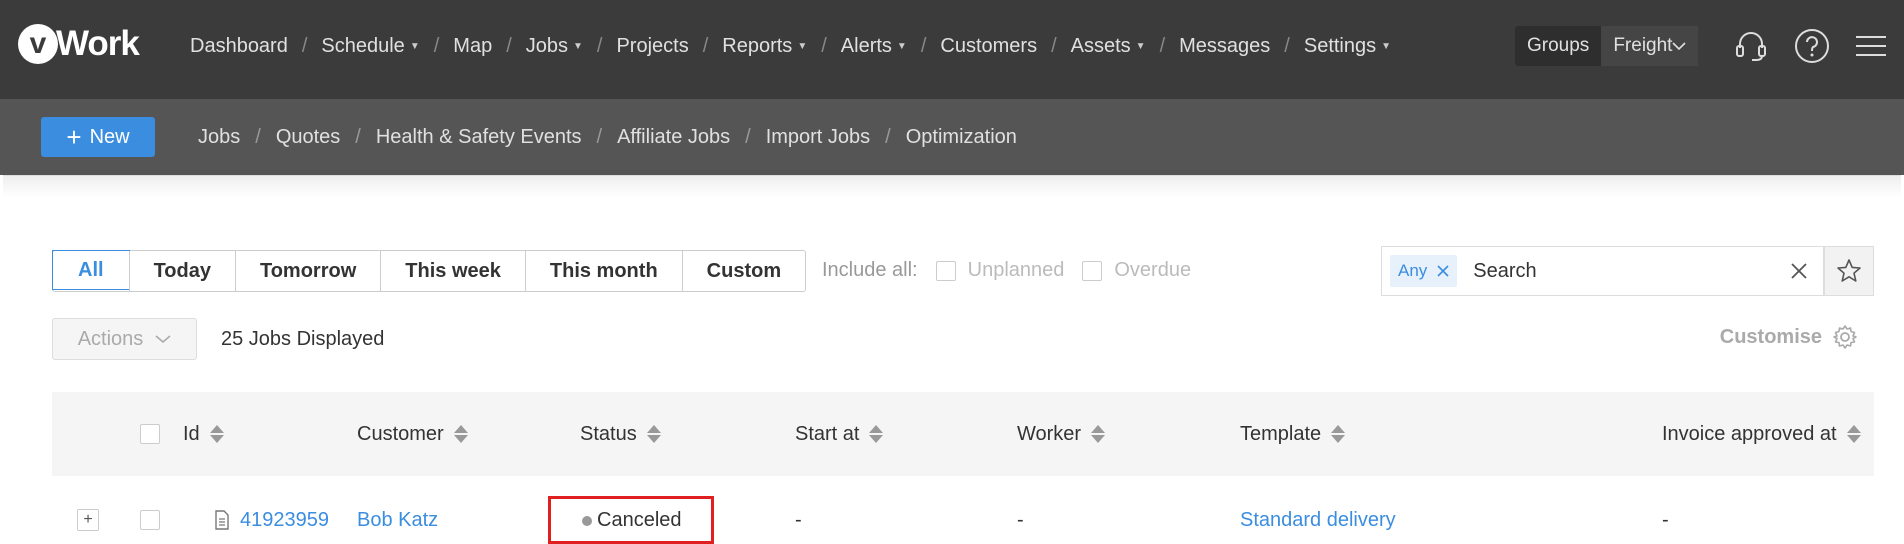 This screenshot has height=544, width=1904. I want to click on filter-all-button: All, so click(91, 270).